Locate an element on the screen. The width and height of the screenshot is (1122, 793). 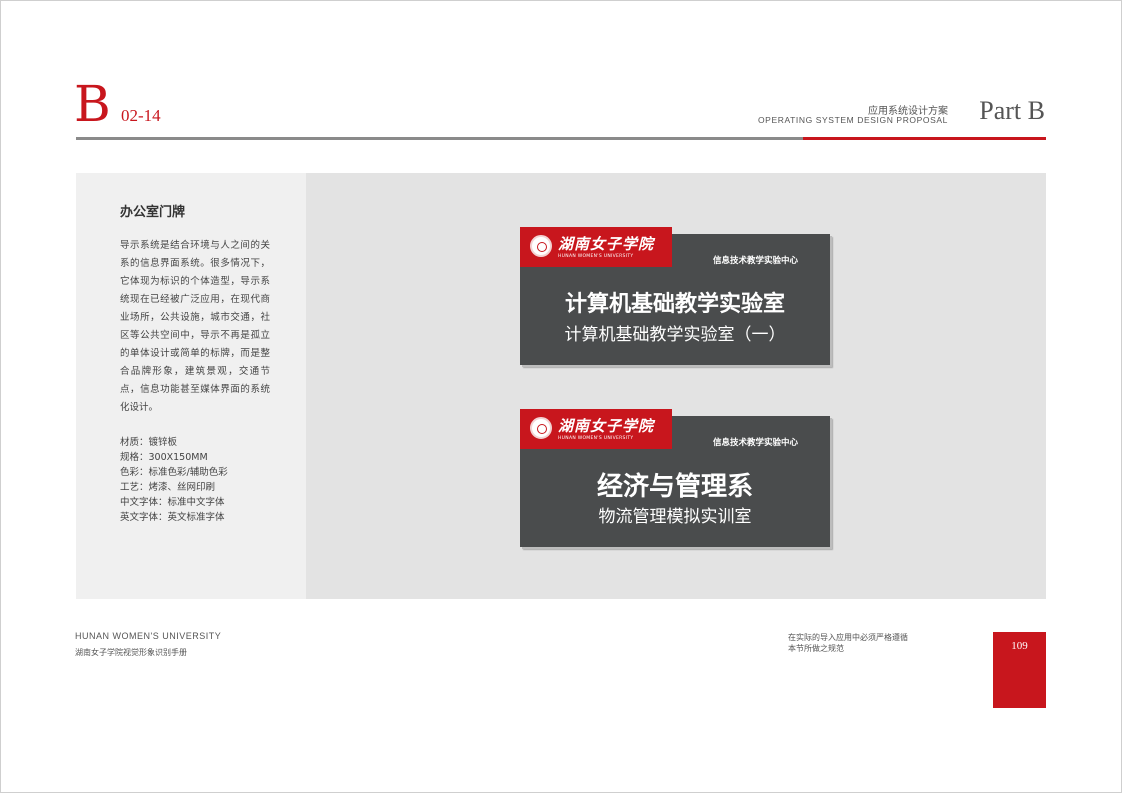
section-letter: B is located at coordinates (92, 104).